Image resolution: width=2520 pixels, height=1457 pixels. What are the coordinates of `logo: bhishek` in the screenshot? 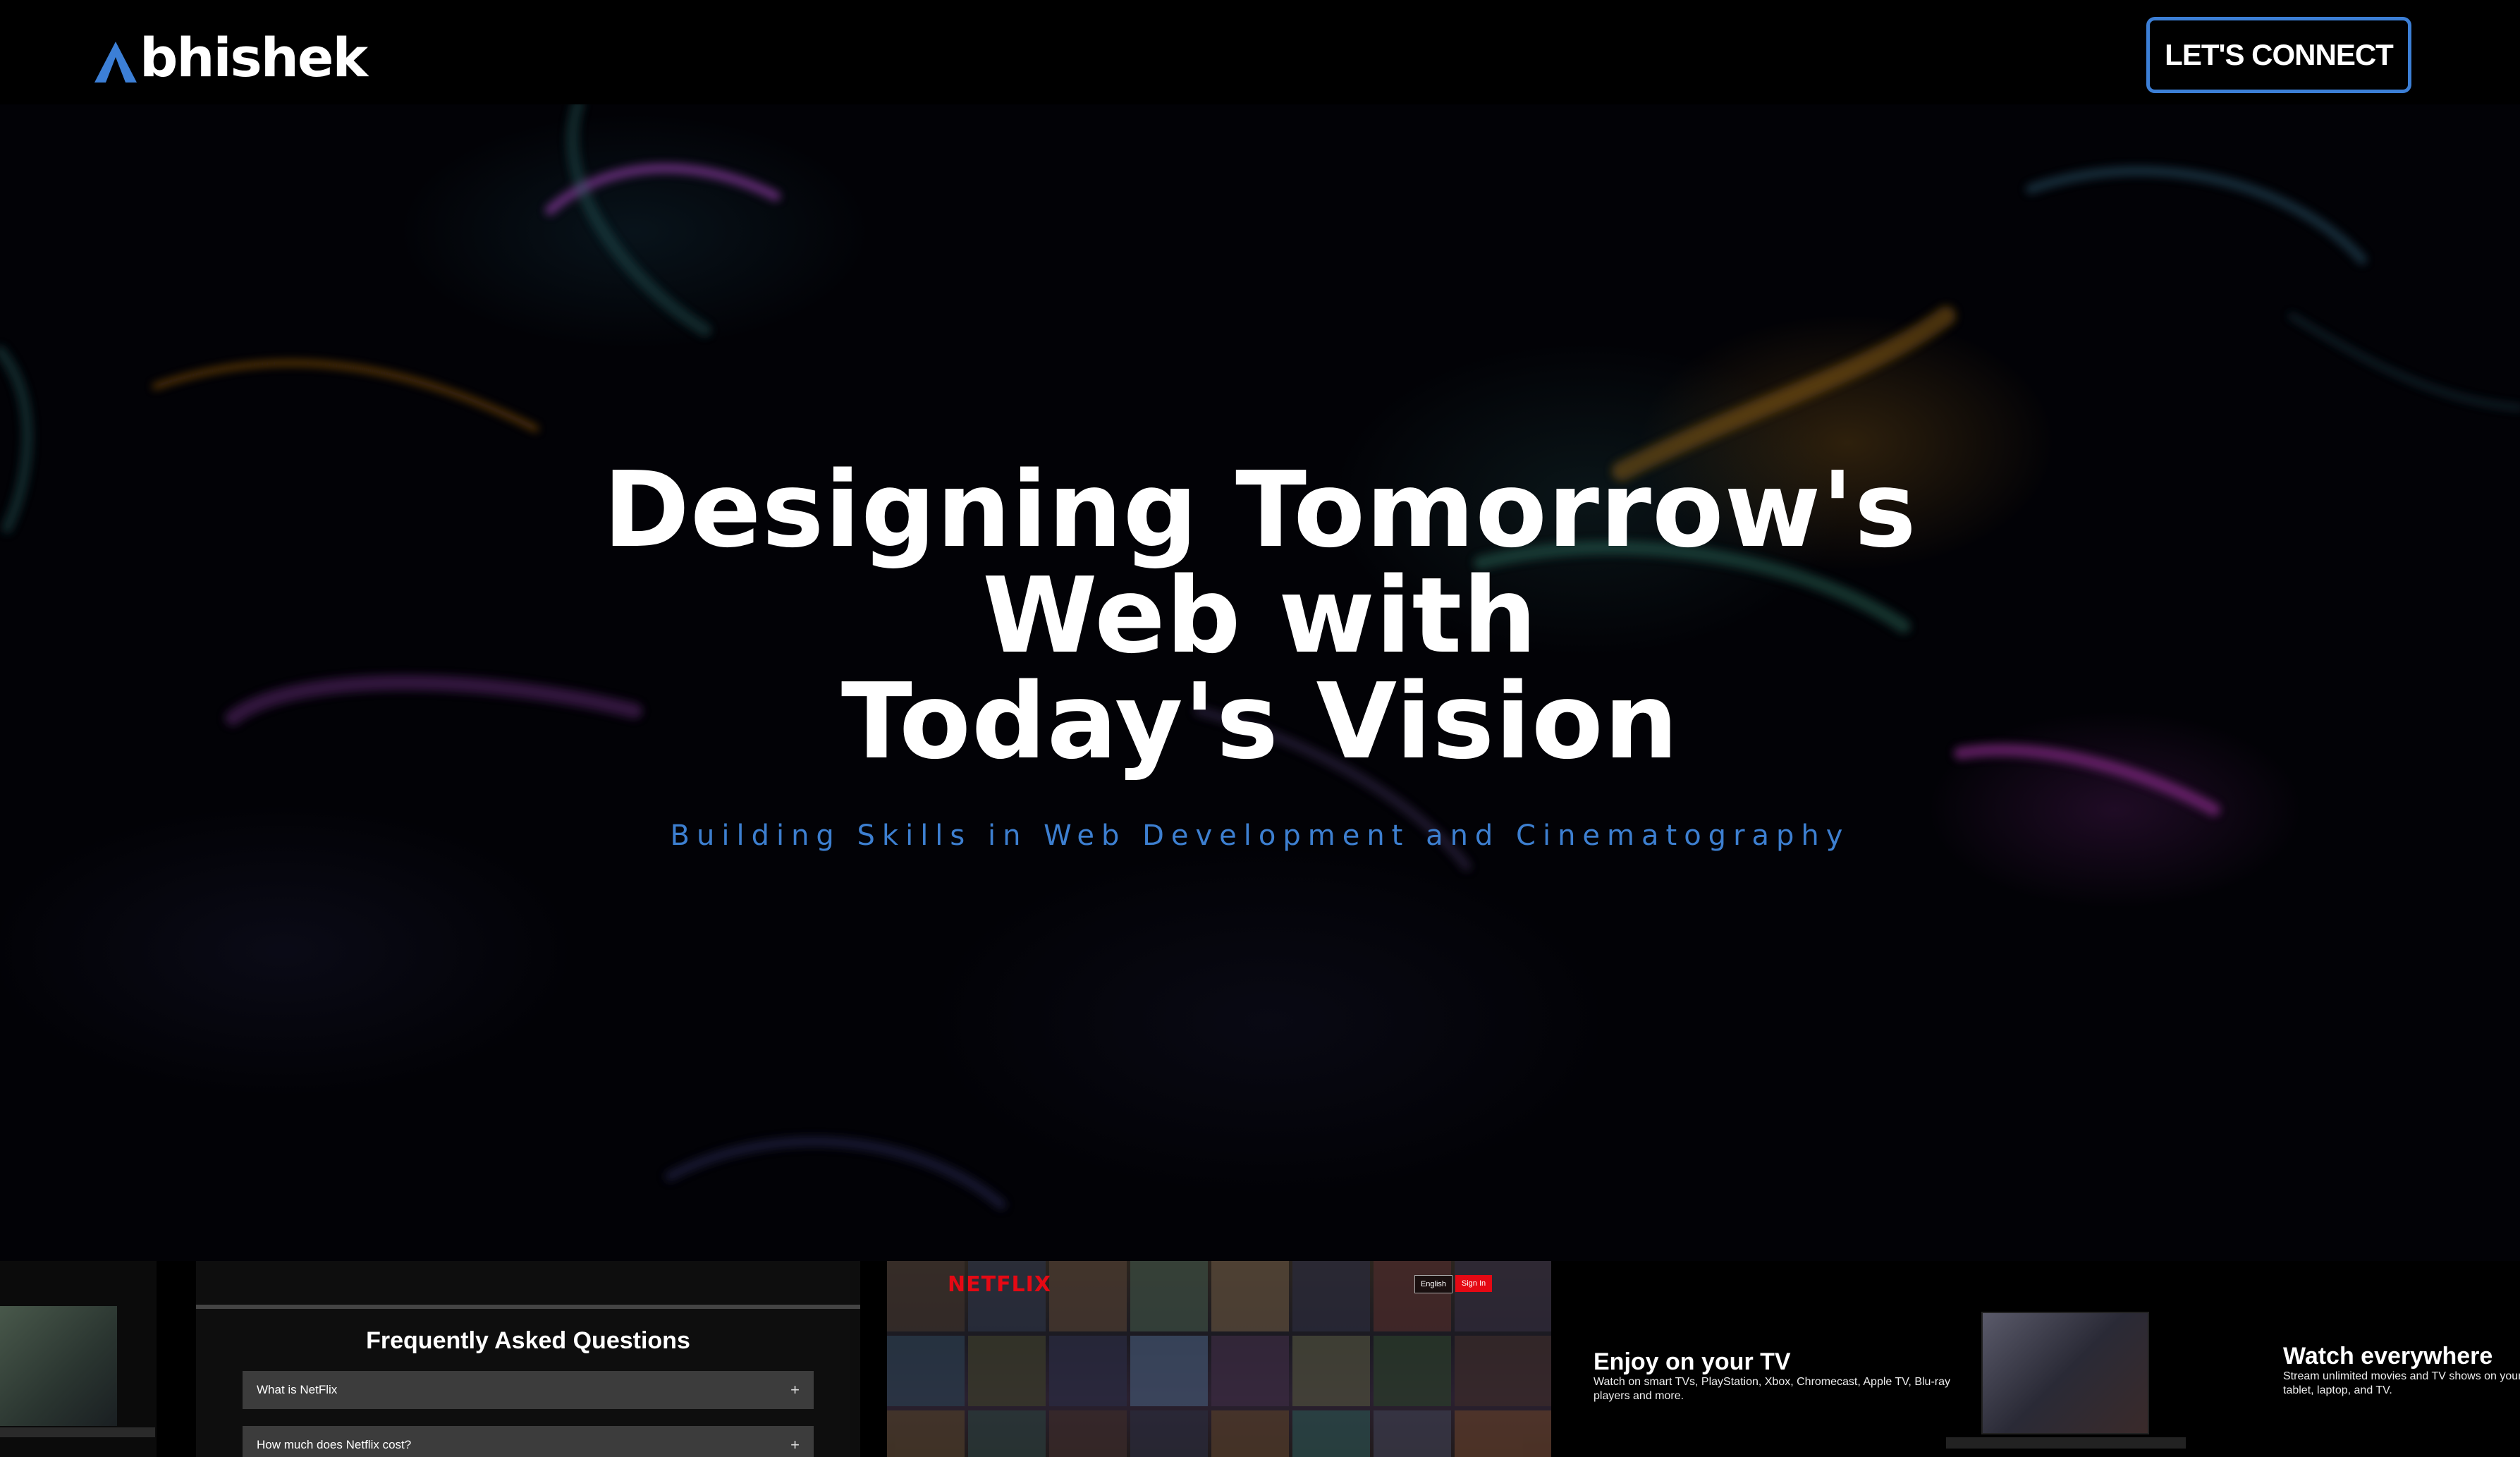 It's located at (231, 57).